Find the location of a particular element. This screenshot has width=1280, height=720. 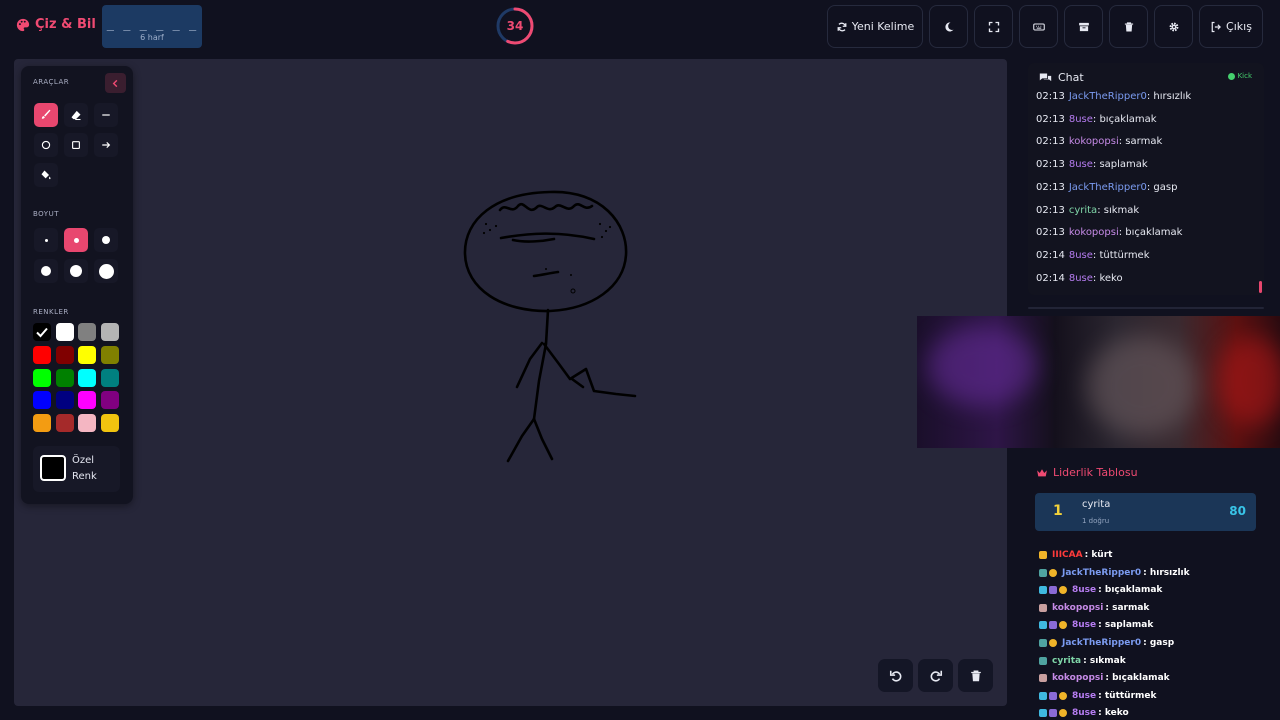

brush-tool is located at coordinates (46, 115).